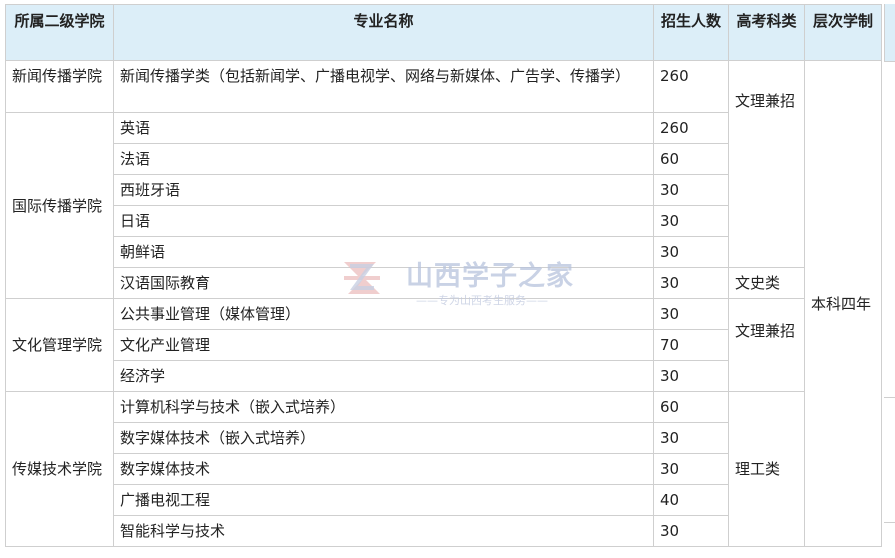 The image size is (895, 558). I want to click on header-level: 层次学制, so click(843, 32).